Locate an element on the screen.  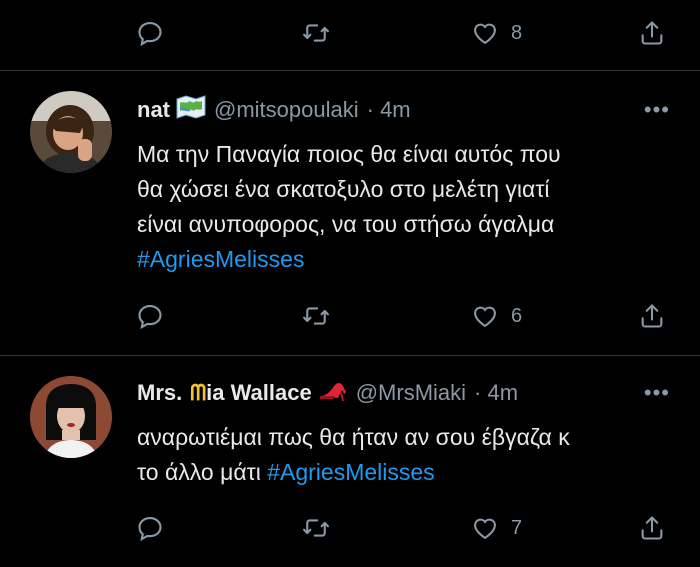
map-emoji-icon is located at coordinates (191, 110).